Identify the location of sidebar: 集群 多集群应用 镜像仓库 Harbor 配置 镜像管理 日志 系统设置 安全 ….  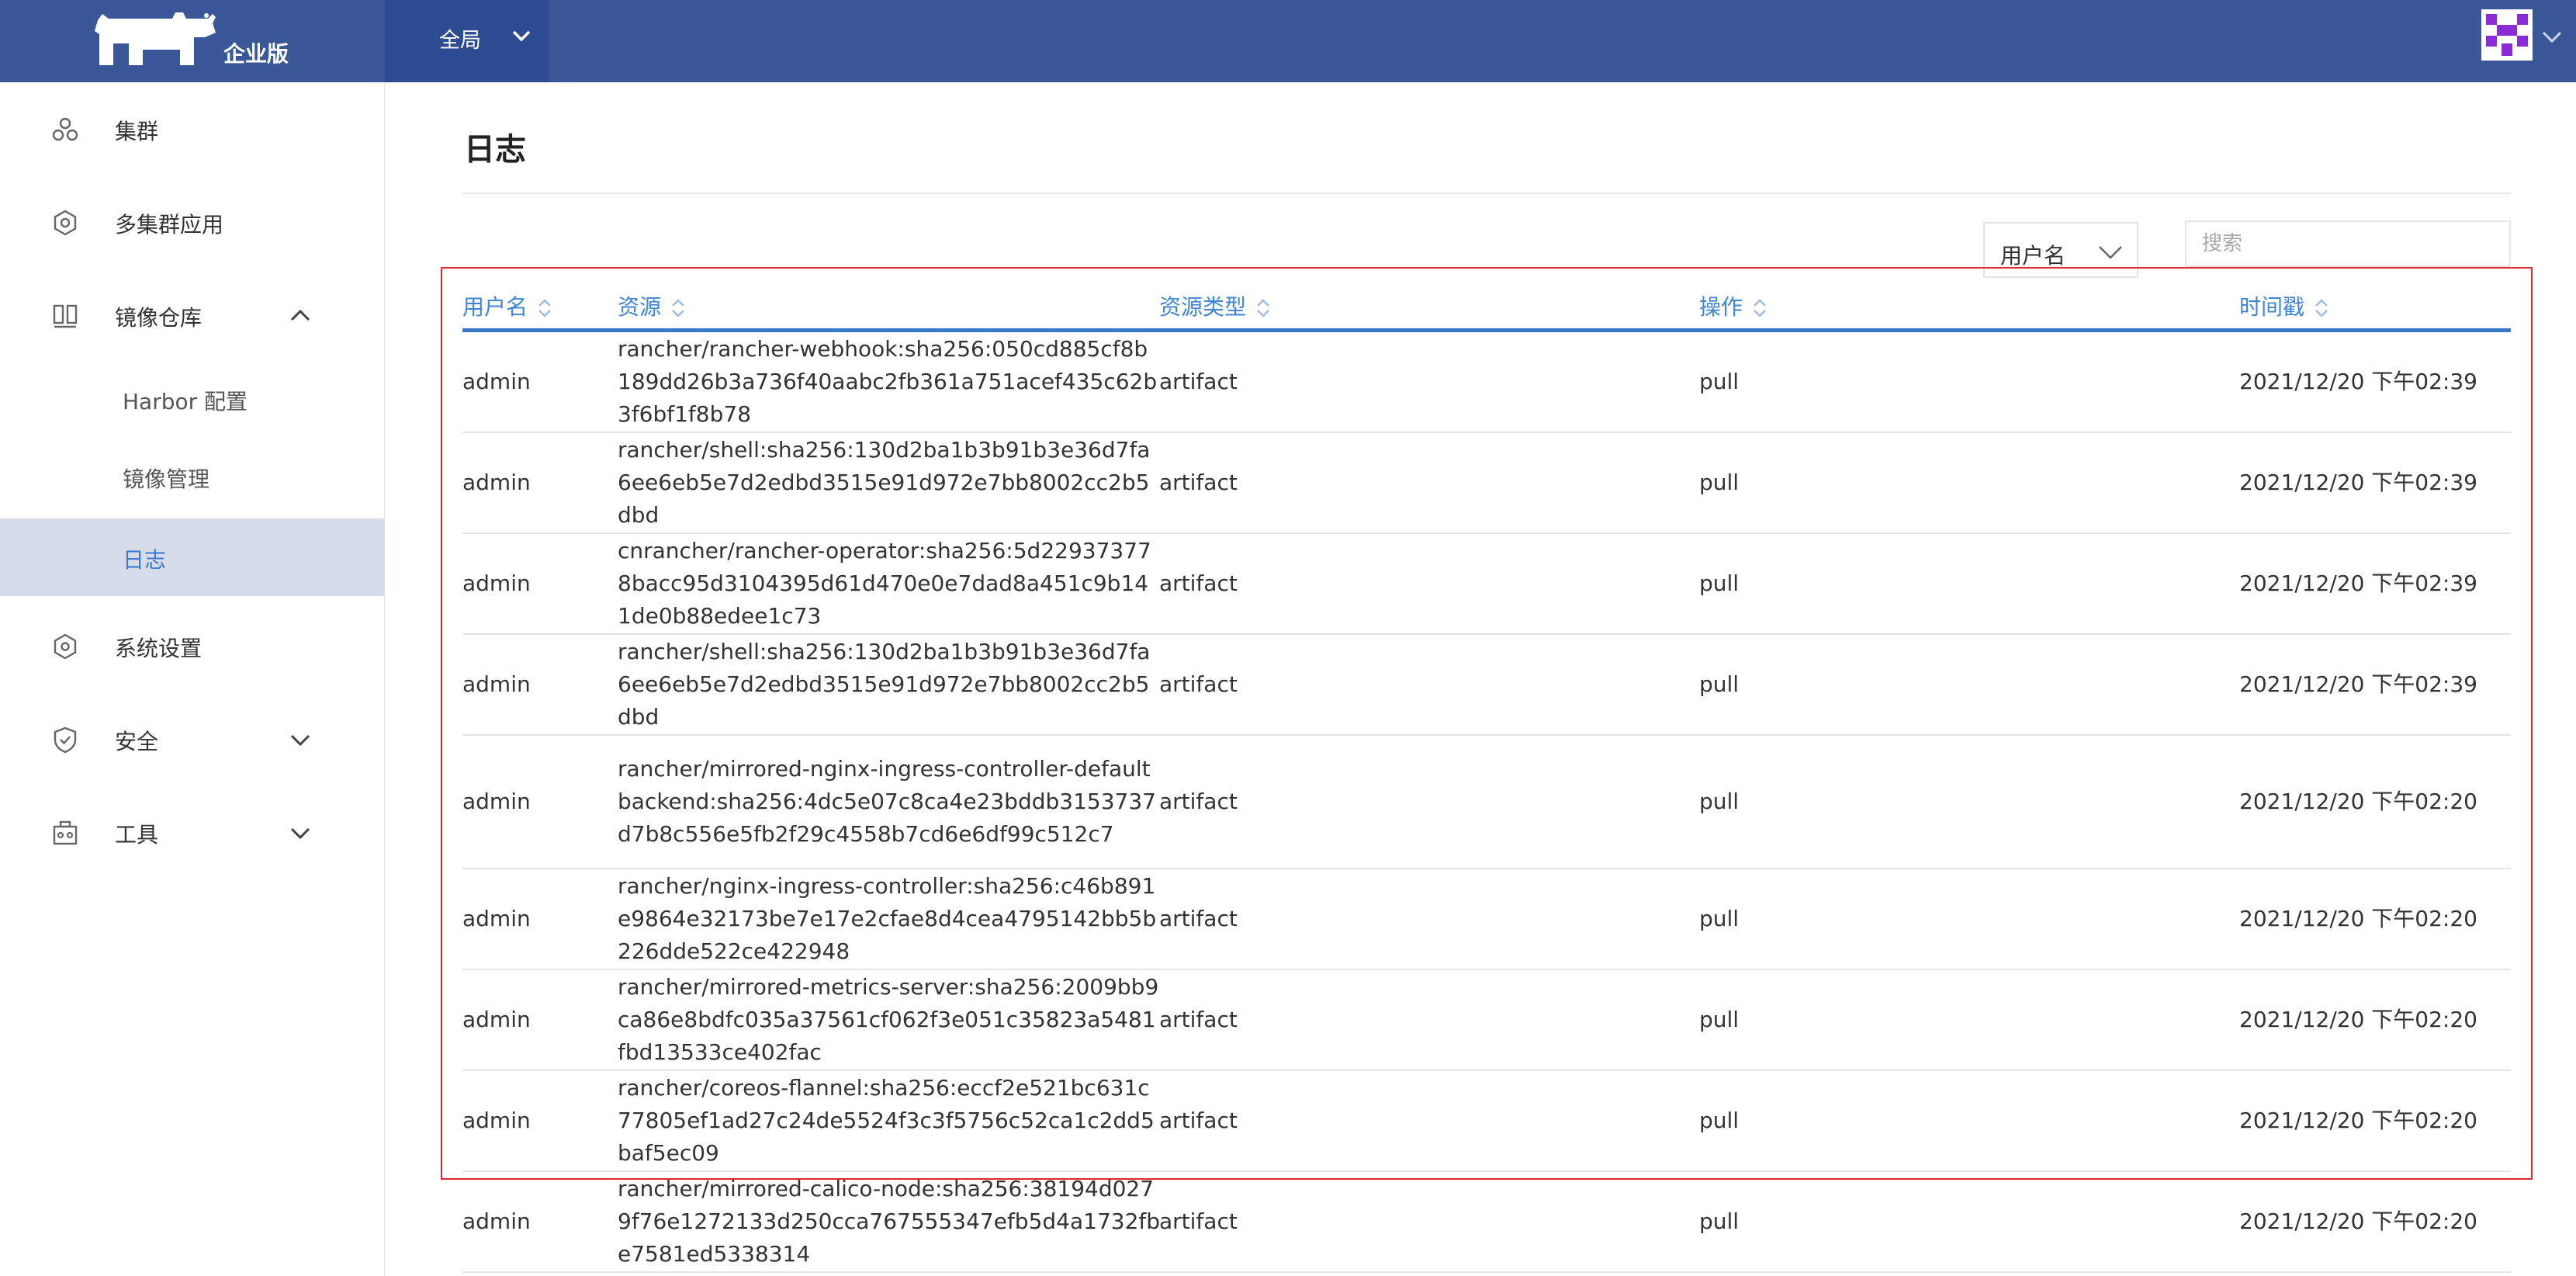
(192, 679).